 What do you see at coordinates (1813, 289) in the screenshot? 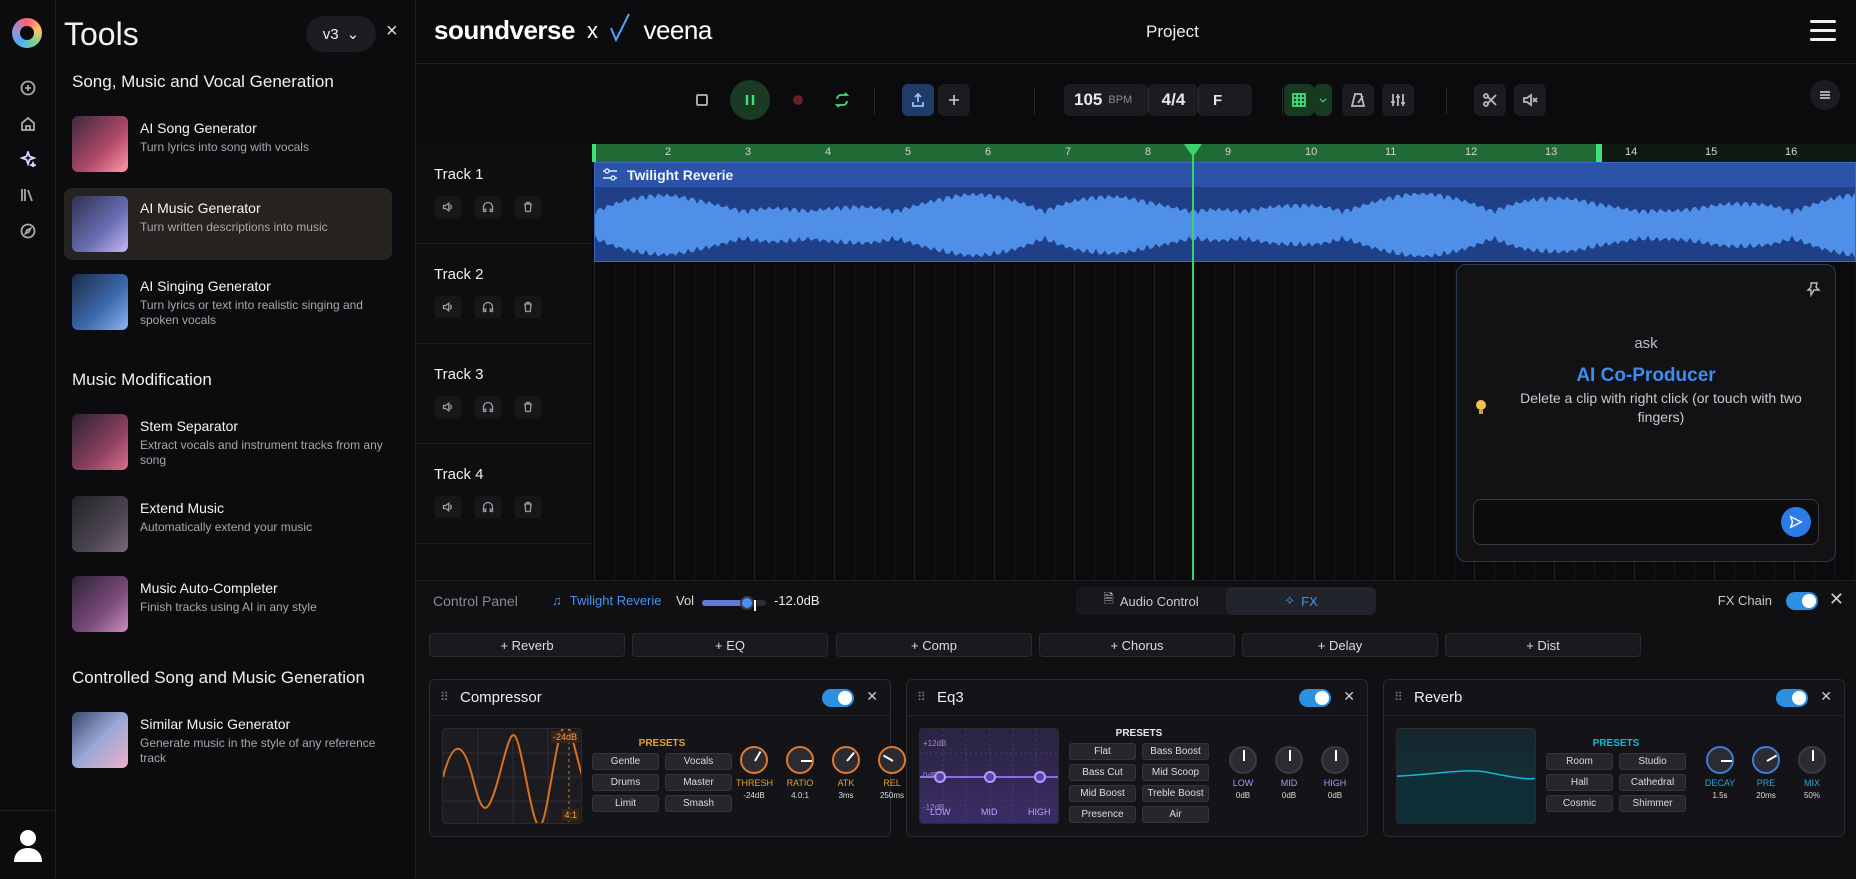
I see `pin-icon` at bounding box center [1813, 289].